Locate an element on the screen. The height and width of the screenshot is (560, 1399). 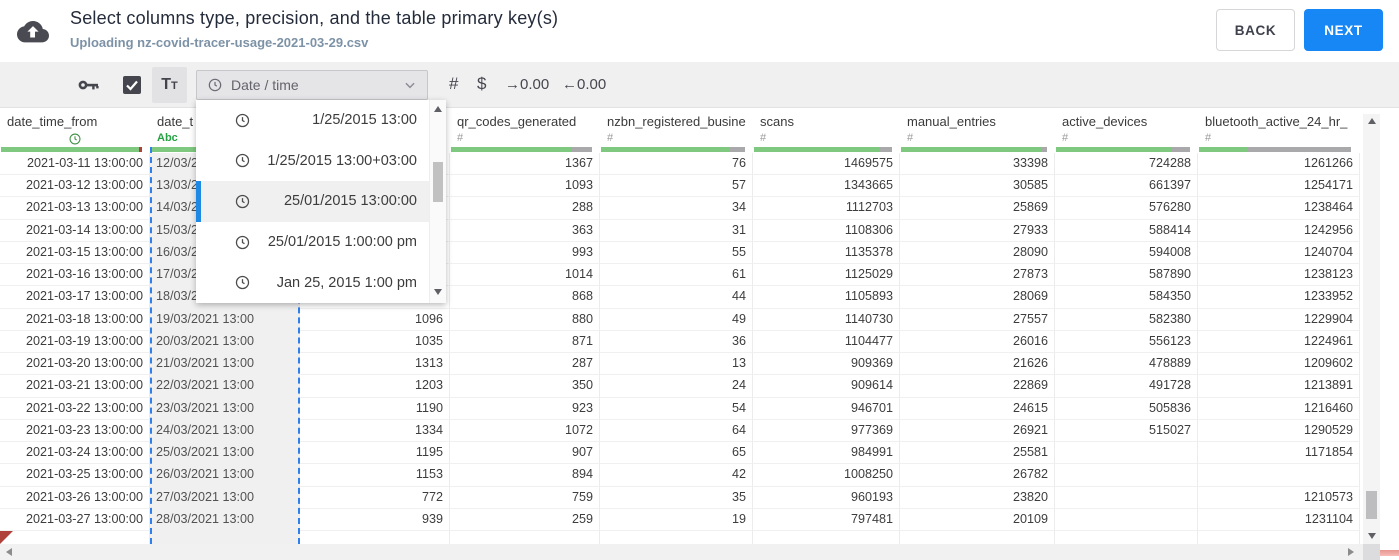
cell: 2021-03-24 13:00:00 is located at coordinates (75, 453).